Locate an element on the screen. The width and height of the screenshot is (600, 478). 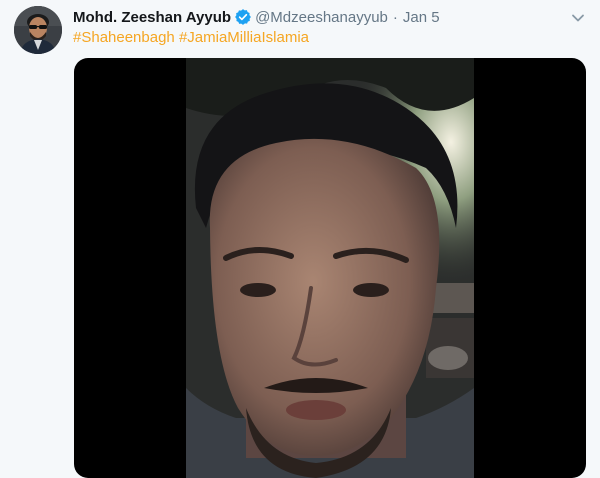
author-handle: @Mdzeeshanayyub is located at coordinates (321, 17).